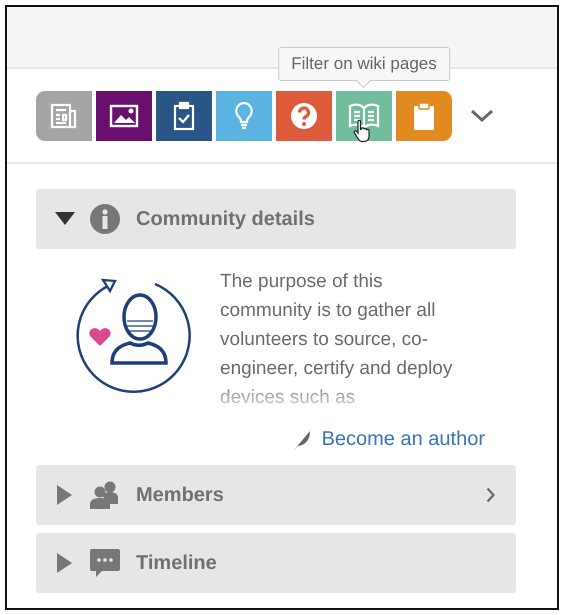 The width and height of the screenshot is (565, 615). What do you see at coordinates (65, 219) in the screenshot?
I see `caret-down-icon` at bounding box center [65, 219].